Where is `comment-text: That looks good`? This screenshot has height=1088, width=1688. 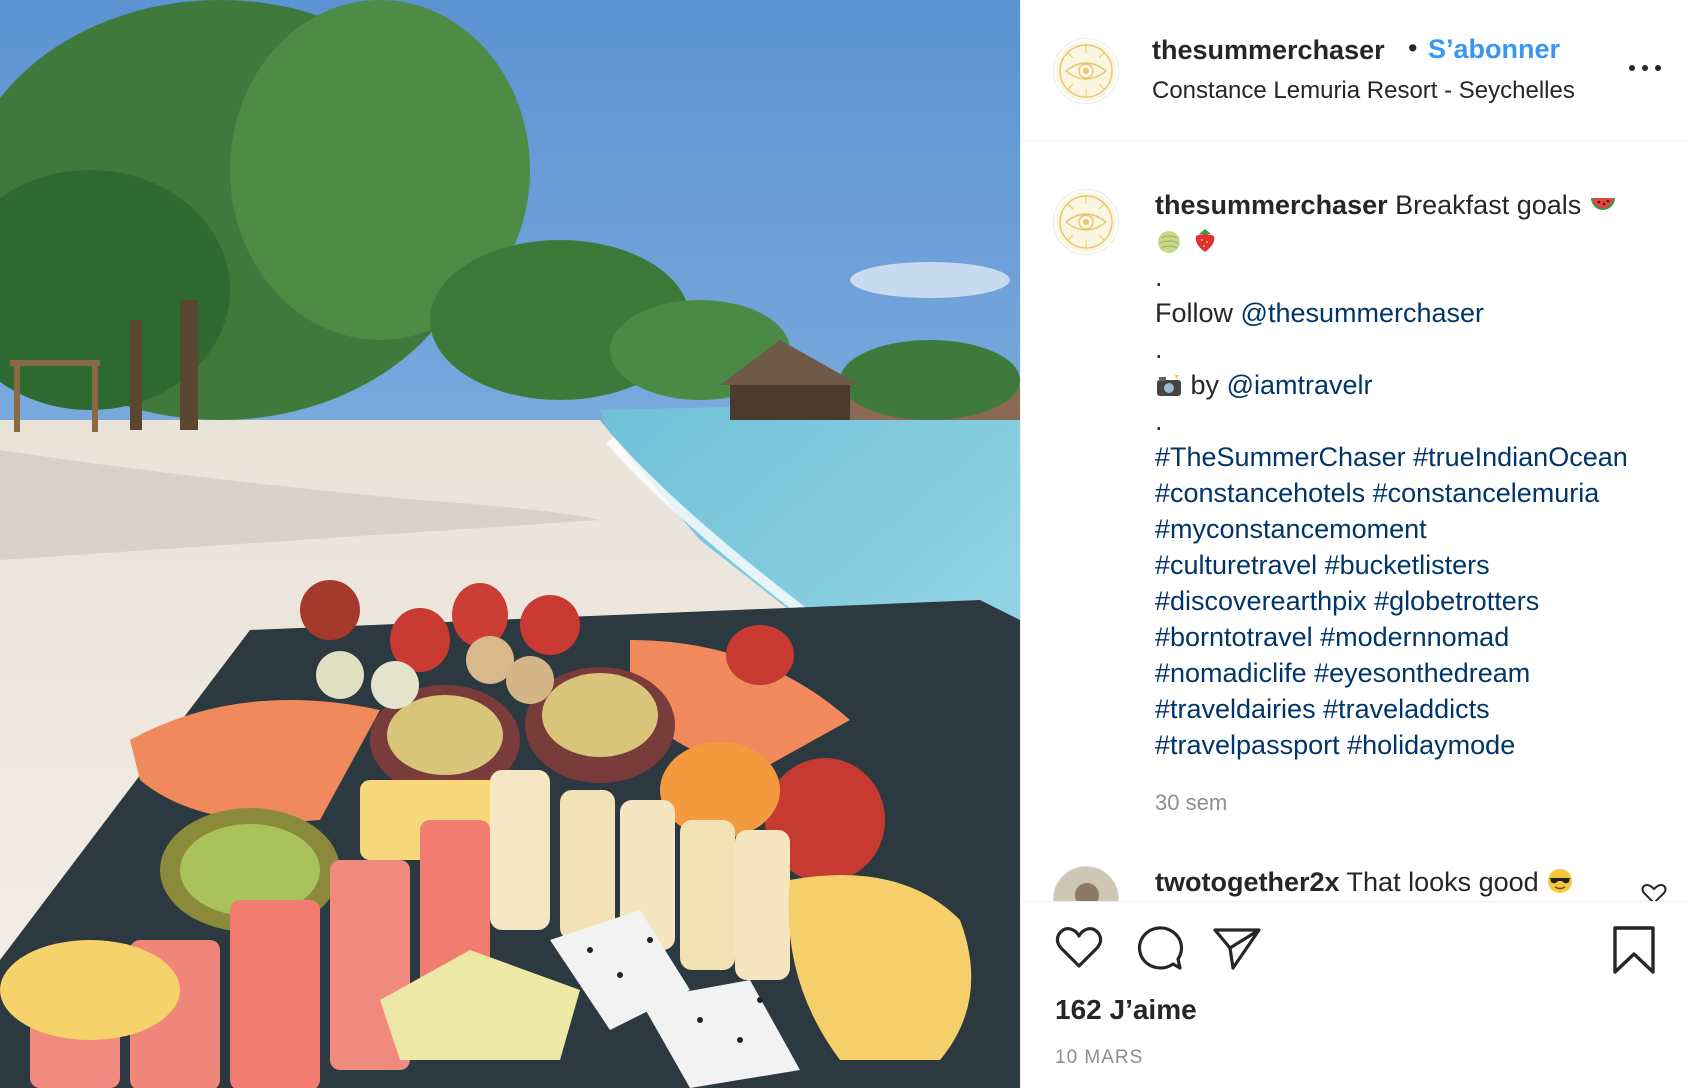 comment-text: That looks good is located at coordinates (1442, 882).